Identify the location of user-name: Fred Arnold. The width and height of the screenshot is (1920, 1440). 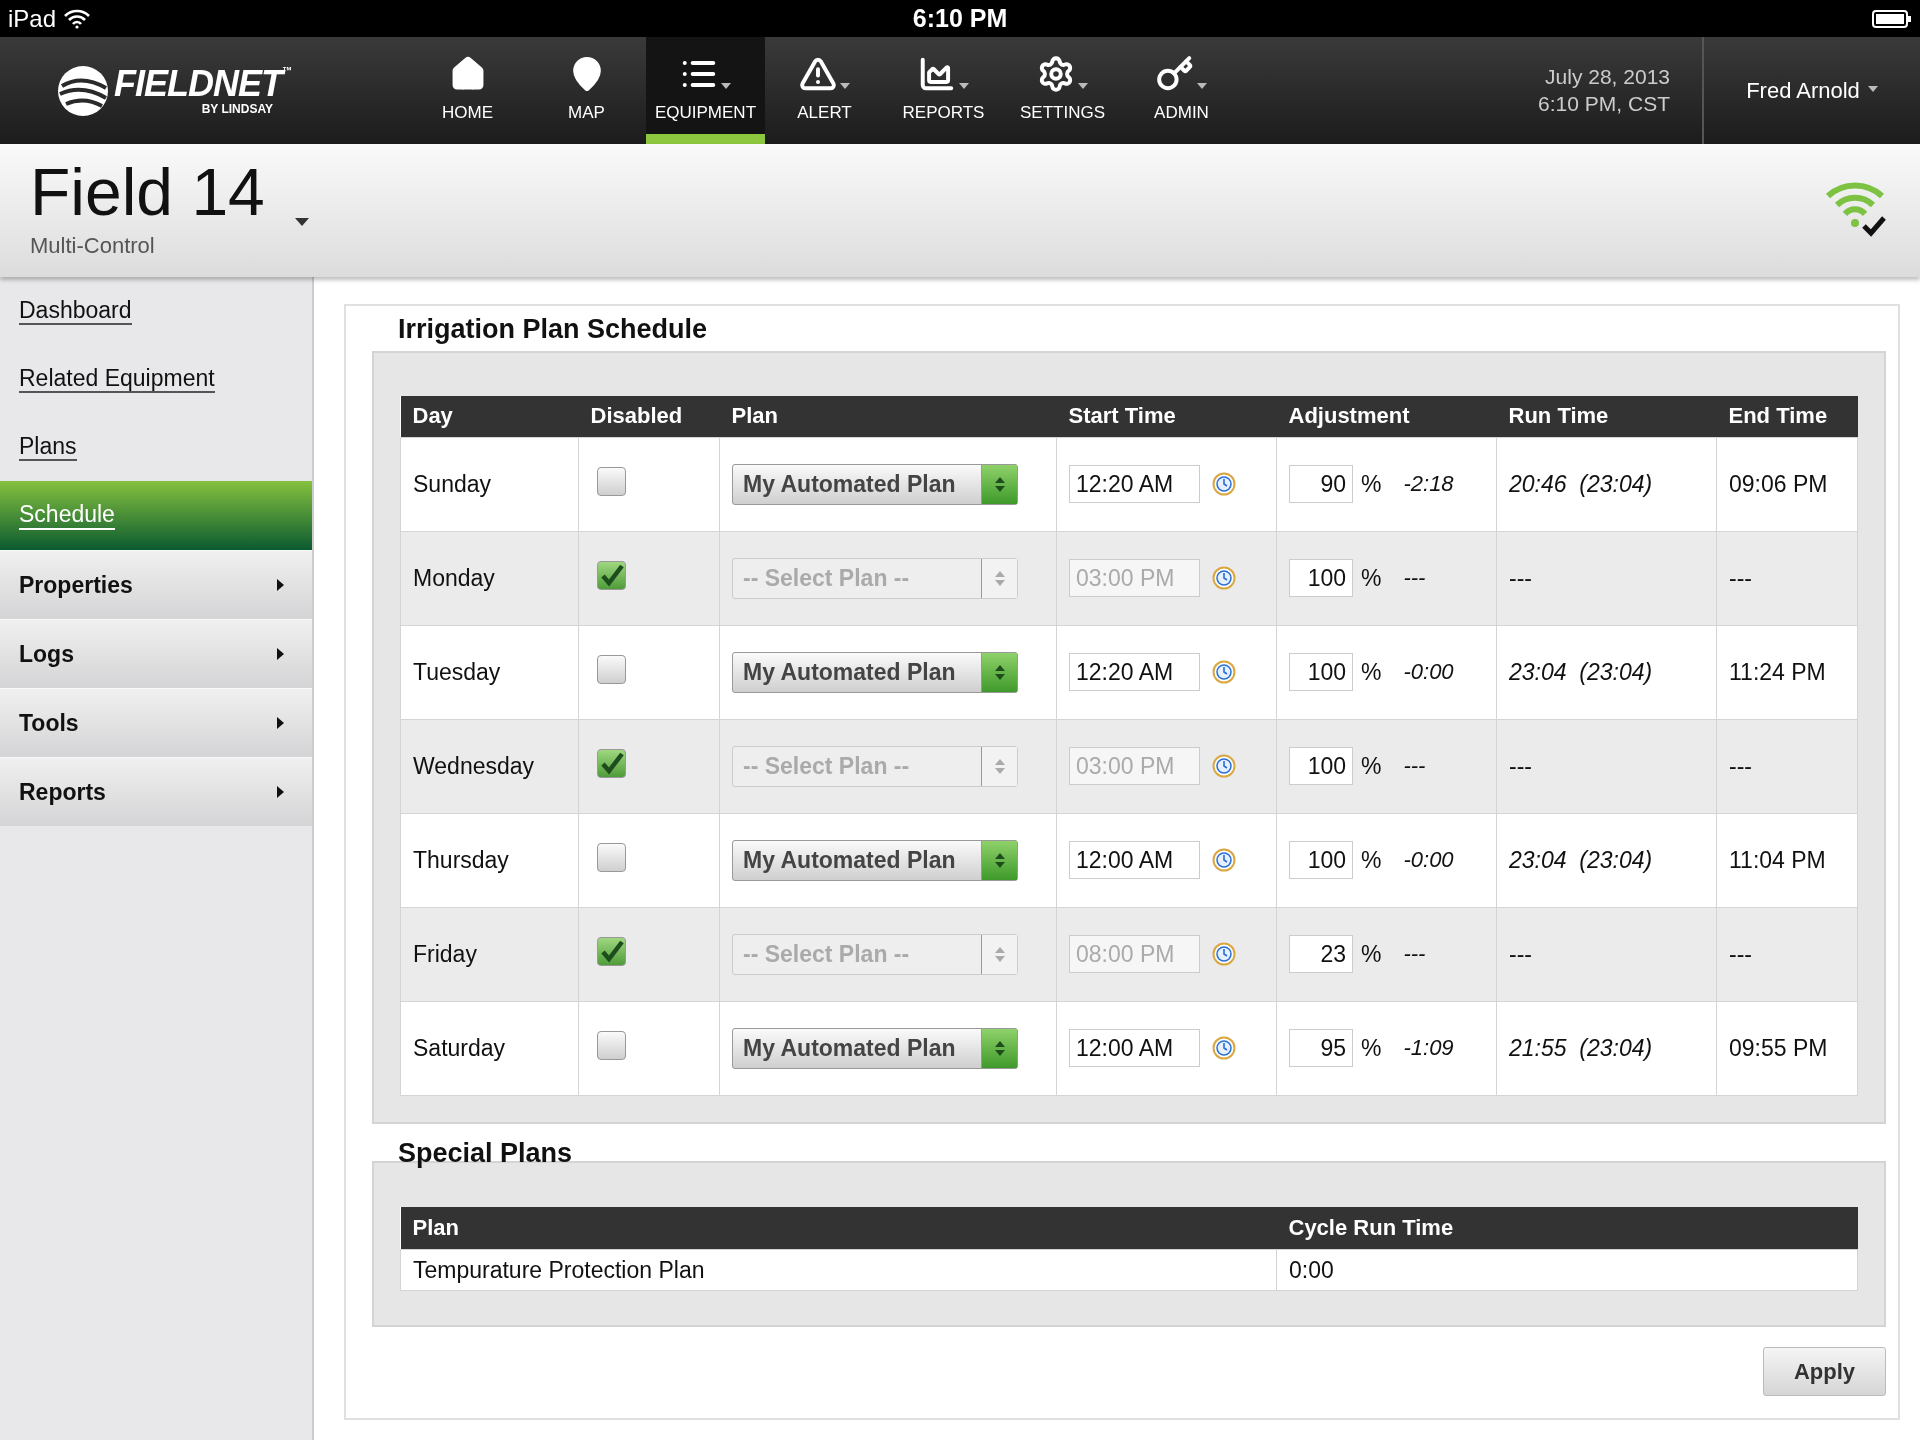
(1803, 90).